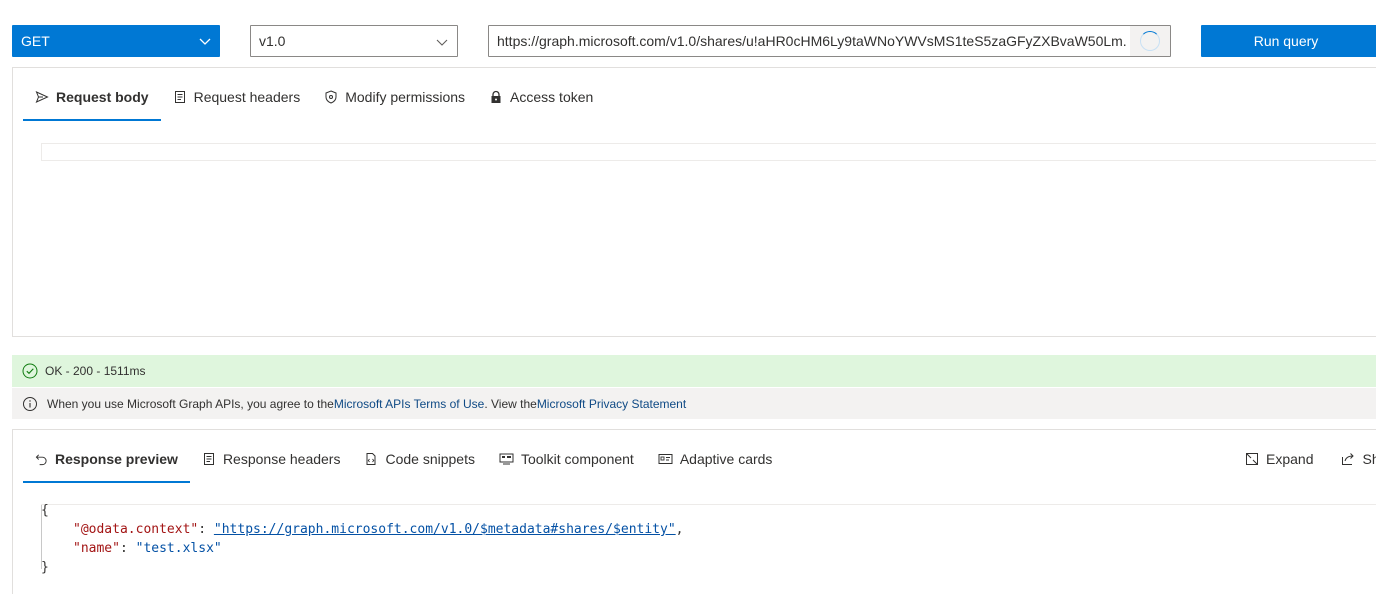 This screenshot has height=594, width=1376. What do you see at coordinates (95, 371) in the screenshot?
I see `status-text: OK - 200 - 1511ms` at bounding box center [95, 371].